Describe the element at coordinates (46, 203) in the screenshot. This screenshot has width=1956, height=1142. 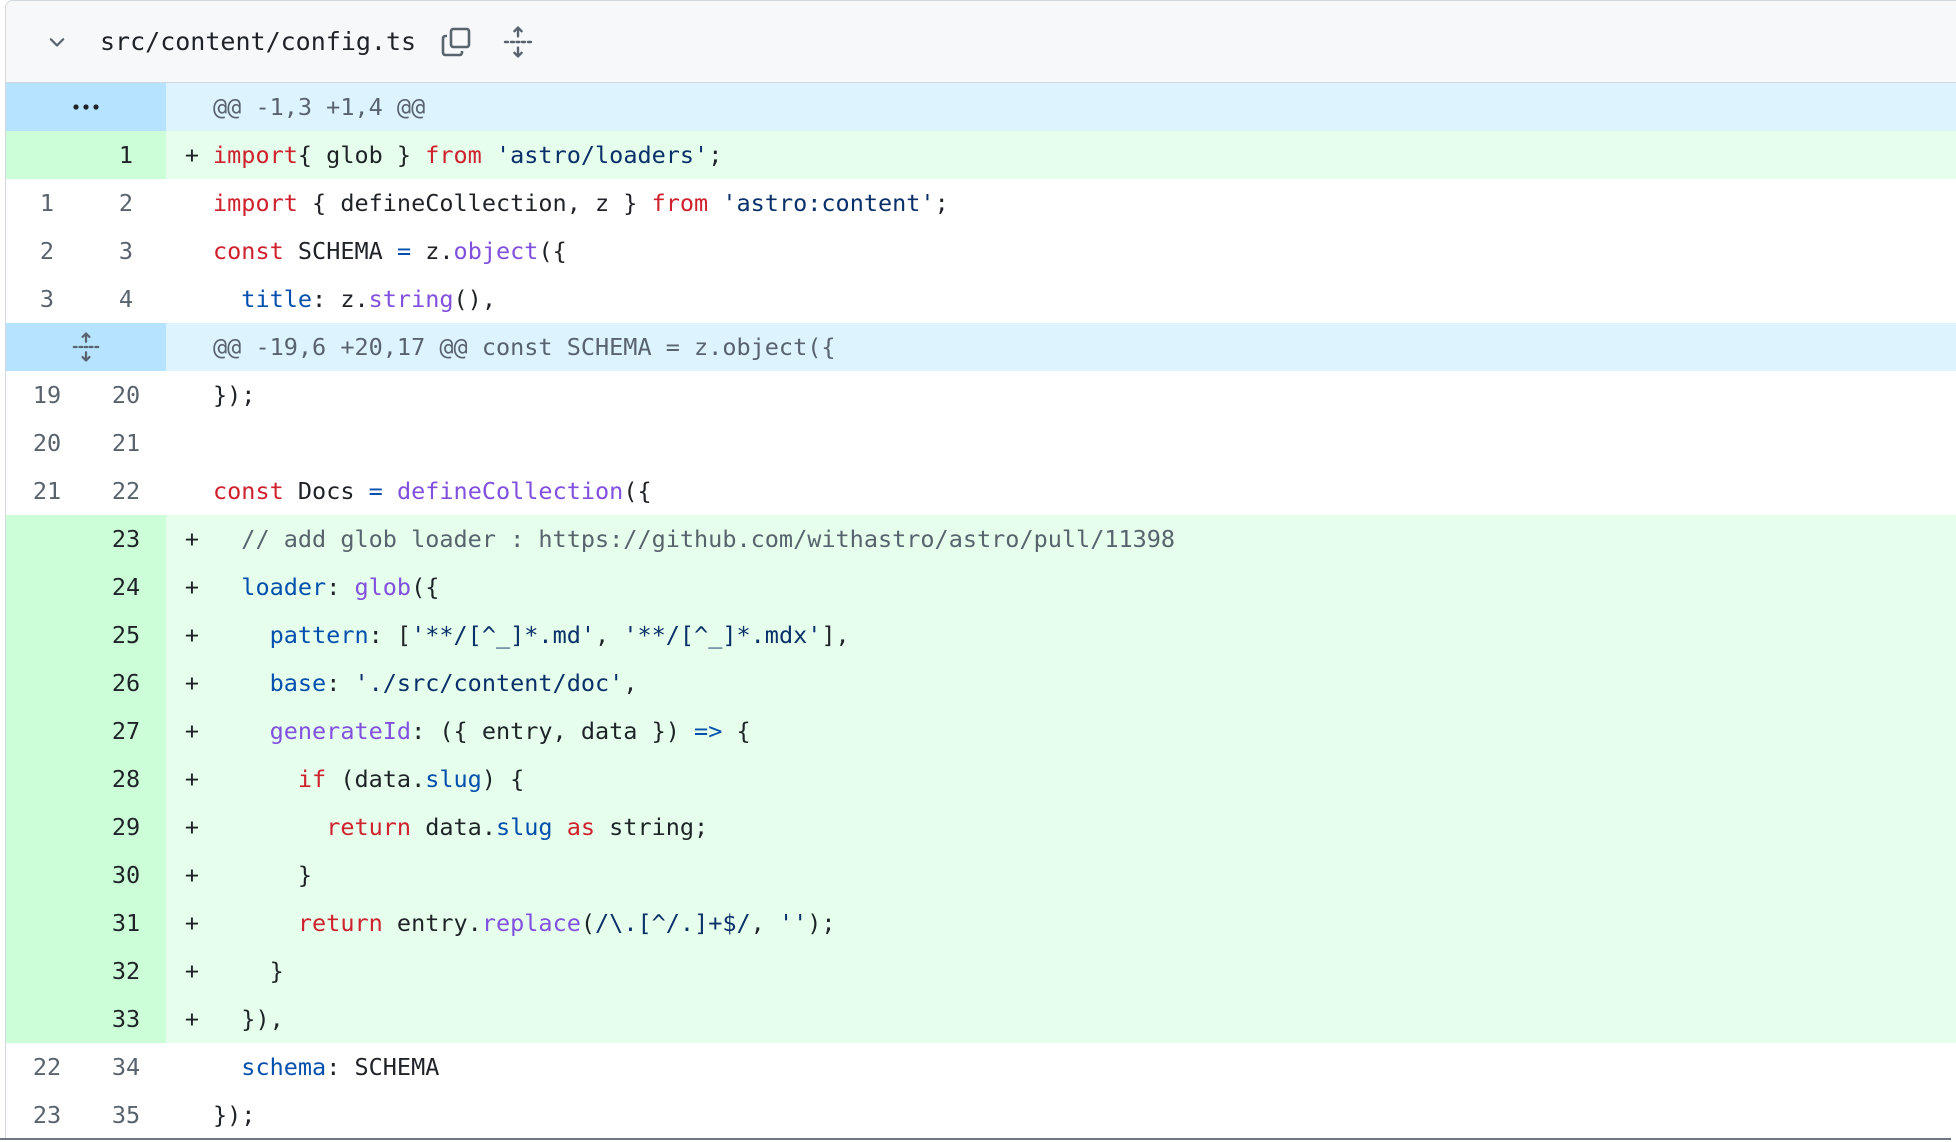
I see `old-line-number: 1` at that location.